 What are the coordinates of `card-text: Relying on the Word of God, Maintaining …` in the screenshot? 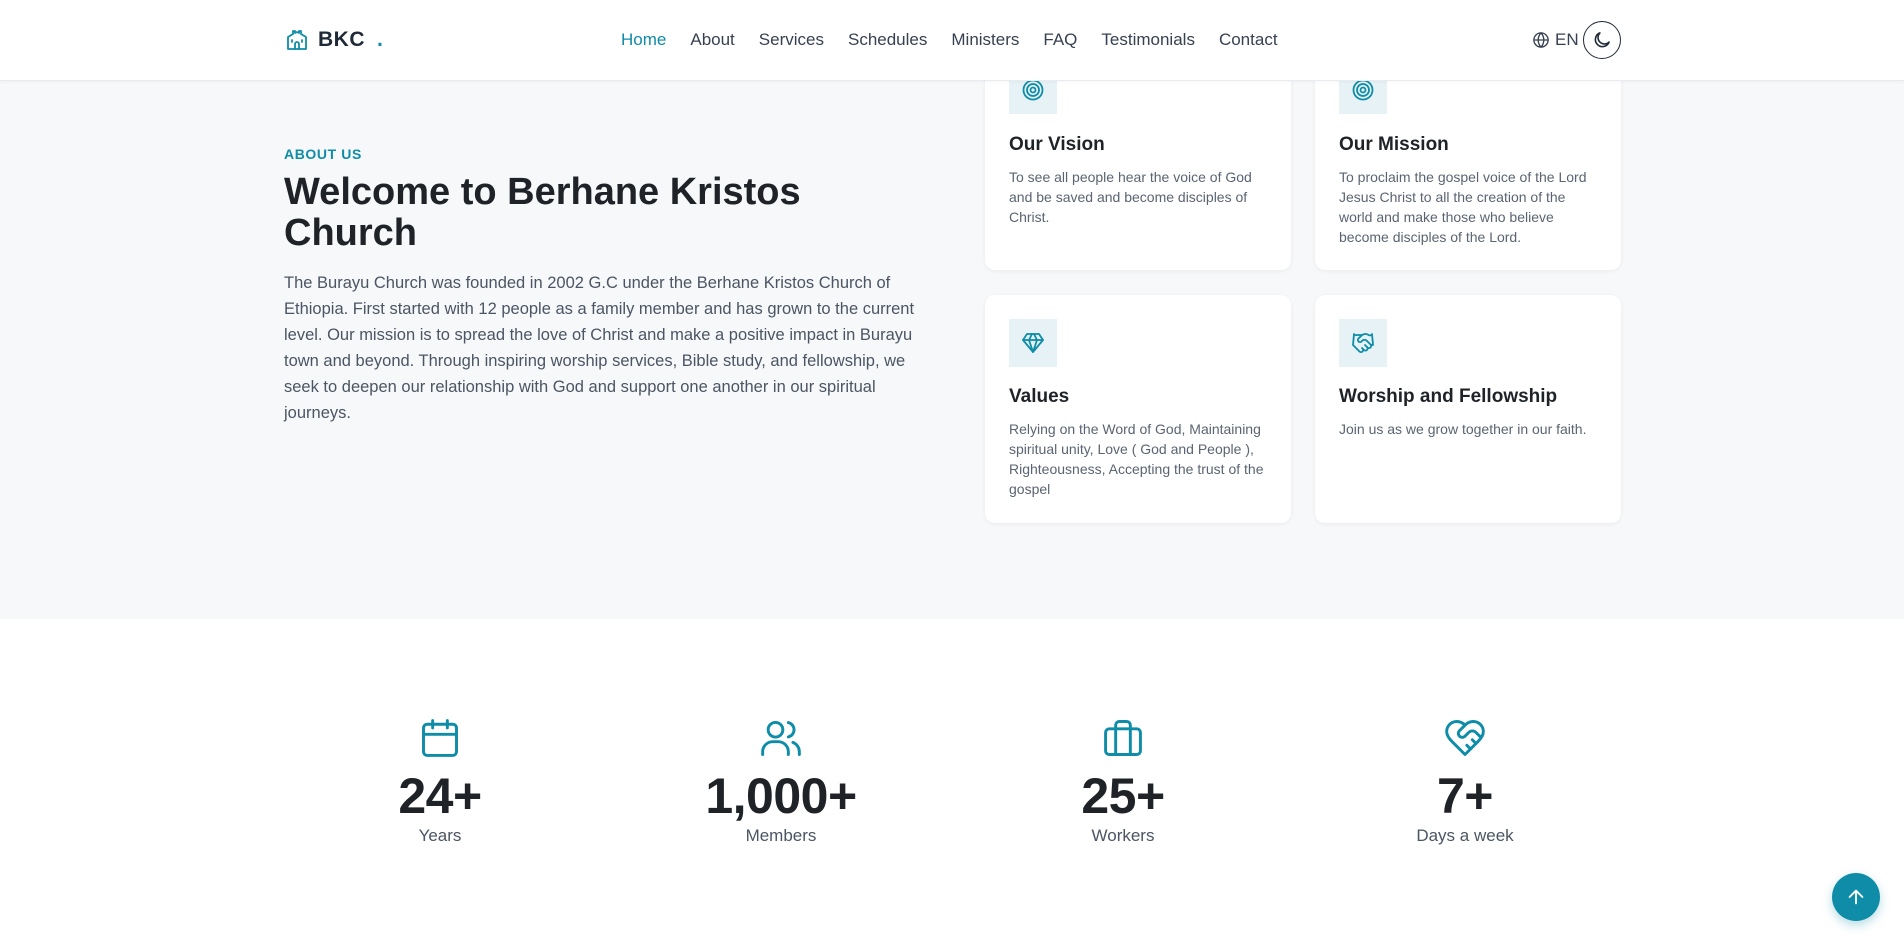 It's located at (1136, 459).